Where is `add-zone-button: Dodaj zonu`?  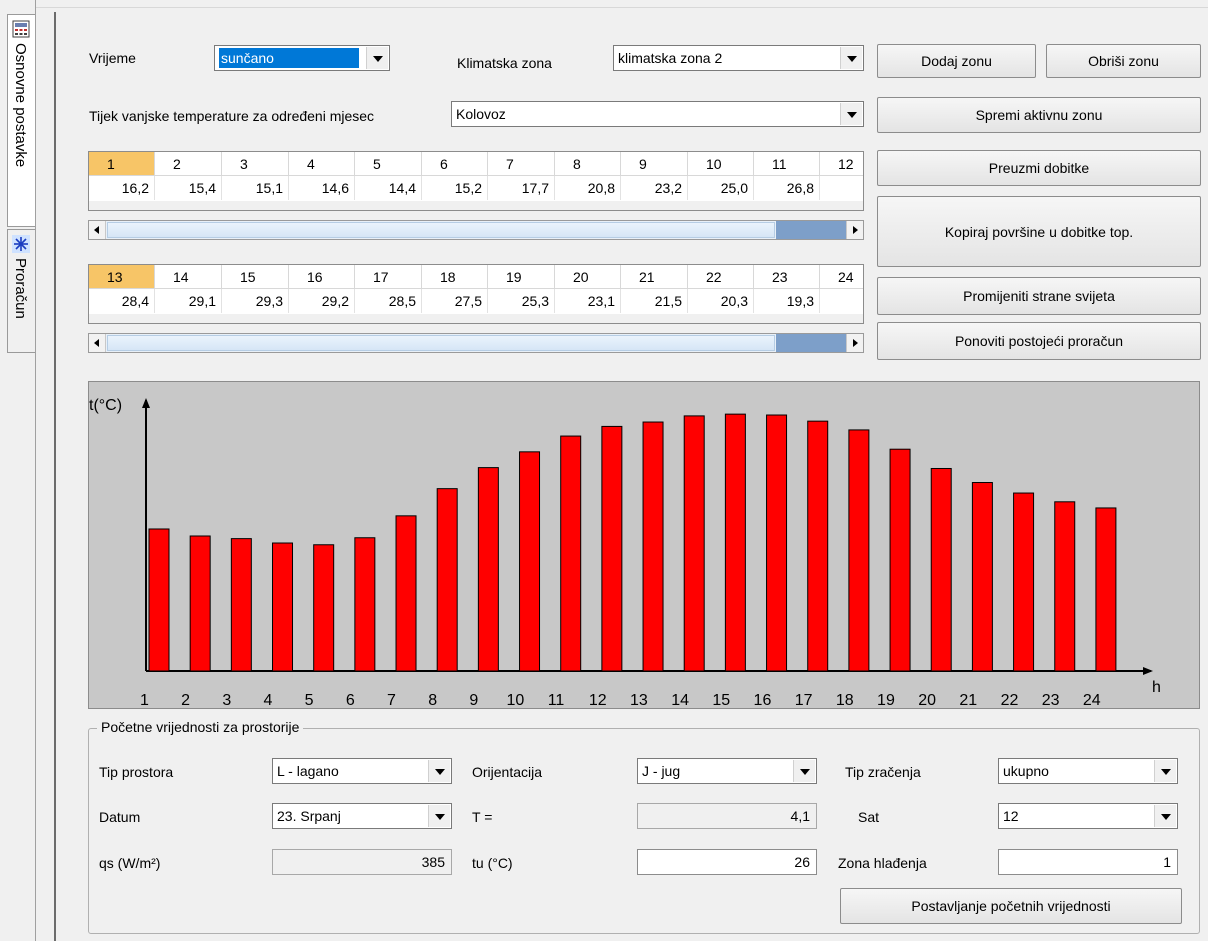 add-zone-button: Dodaj zonu is located at coordinates (956, 61).